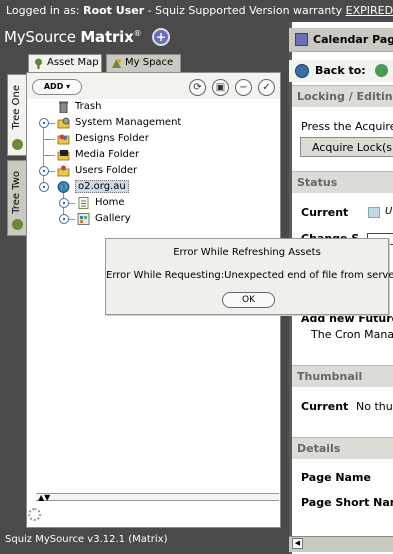  I want to click on tree-item-label: Home, so click(110, 202).